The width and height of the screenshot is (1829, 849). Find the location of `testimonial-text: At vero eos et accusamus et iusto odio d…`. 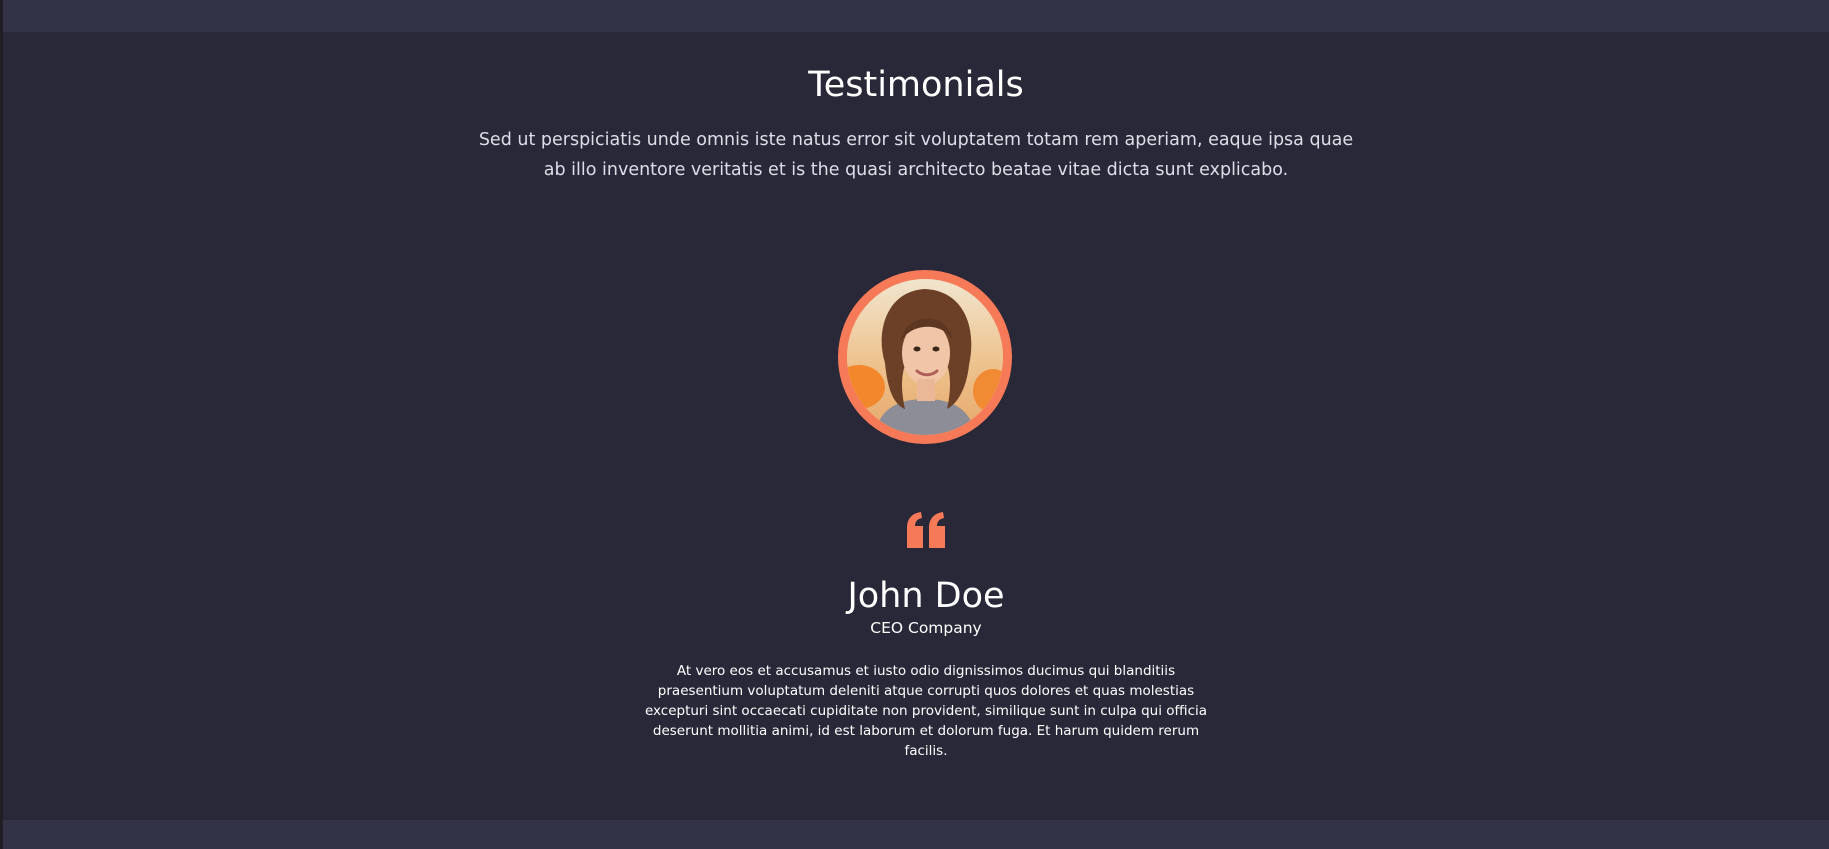

testimonial-text: At vero eos et accusamus et iusto odio d… is located at coordinates (926, 711).